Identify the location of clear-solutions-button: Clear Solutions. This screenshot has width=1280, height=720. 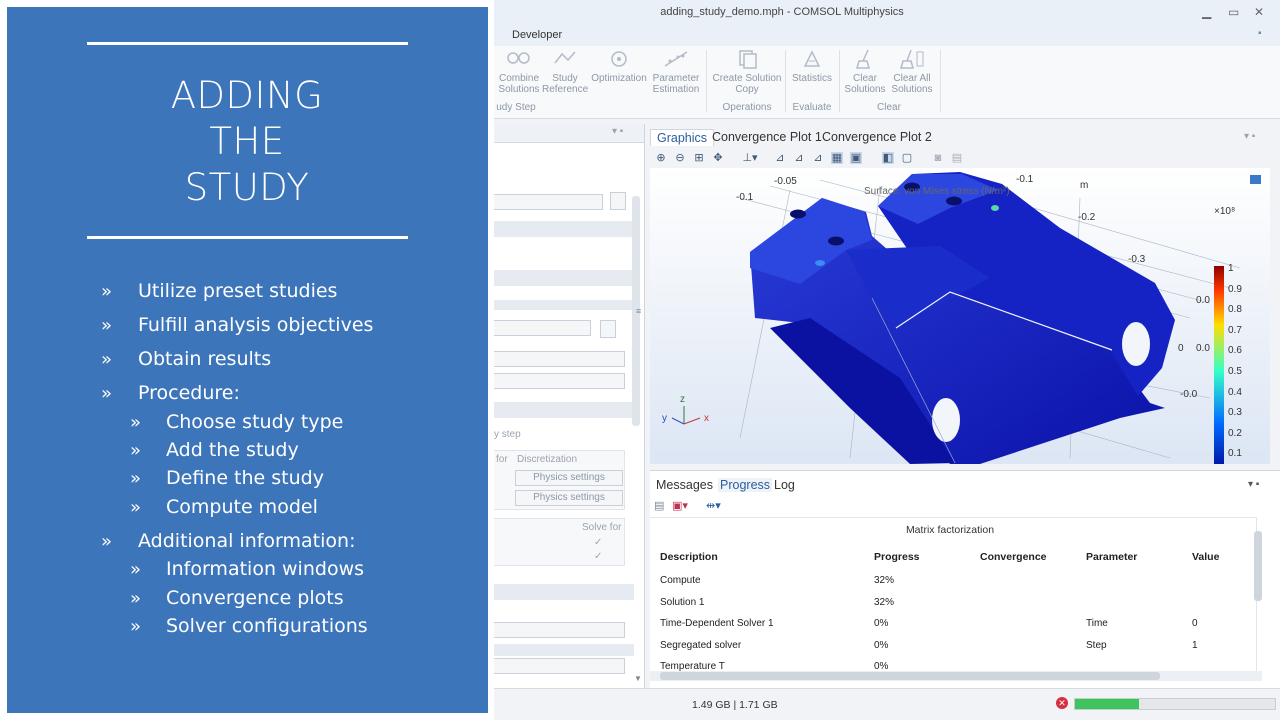
(865, 71).